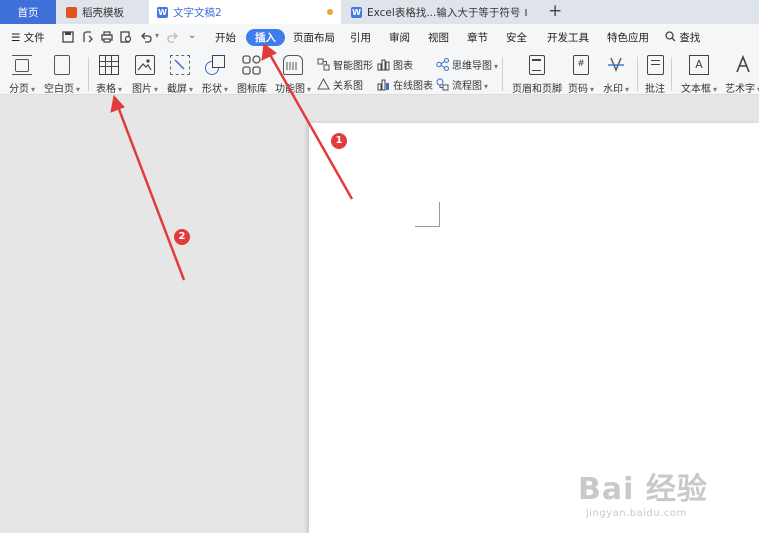 The height and width of the screenshot is (533, 759). I want to click on comment-icon, so click(655, 65).